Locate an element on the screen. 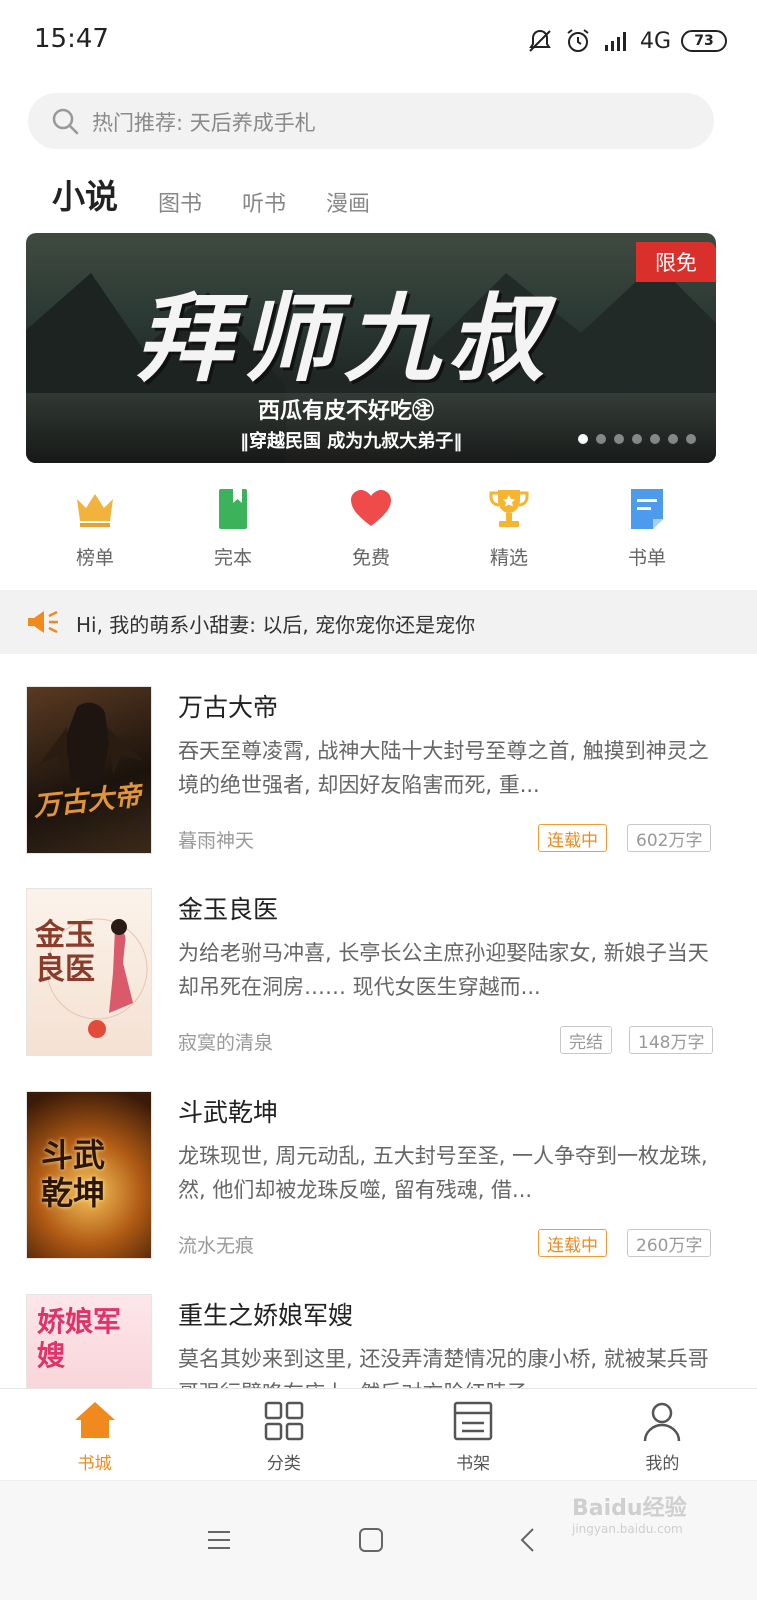 The width and height of the screenshot is (757, 1600). status-icons: 4G 73 is located at coordinates (626, 41).